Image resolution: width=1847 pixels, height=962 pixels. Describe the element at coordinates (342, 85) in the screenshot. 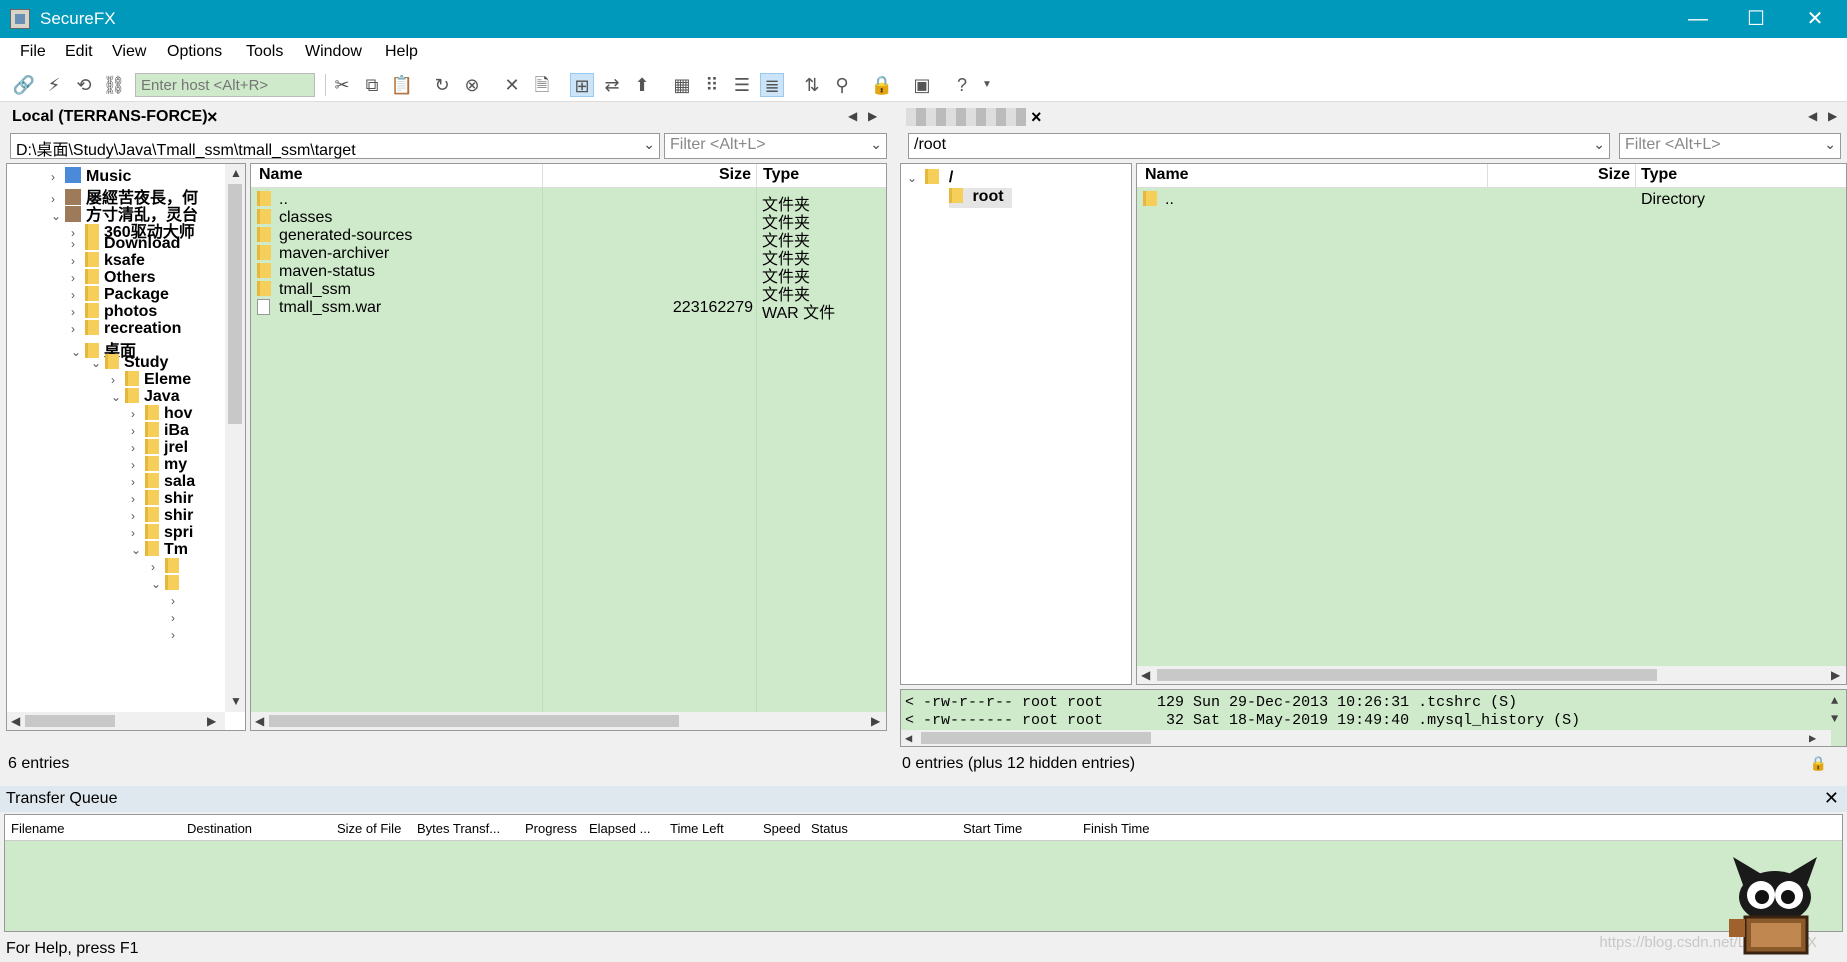

I see `cut-icon: ✂` at that location.